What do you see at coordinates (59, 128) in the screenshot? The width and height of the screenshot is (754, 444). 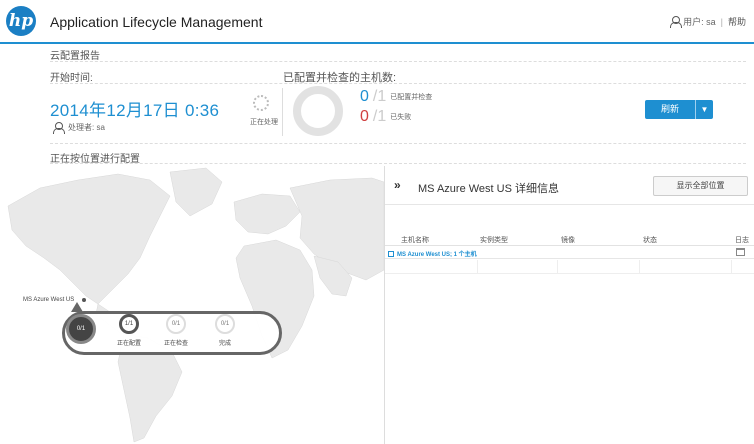 I see `processor-user-icon` at bounding box center [59, 128].